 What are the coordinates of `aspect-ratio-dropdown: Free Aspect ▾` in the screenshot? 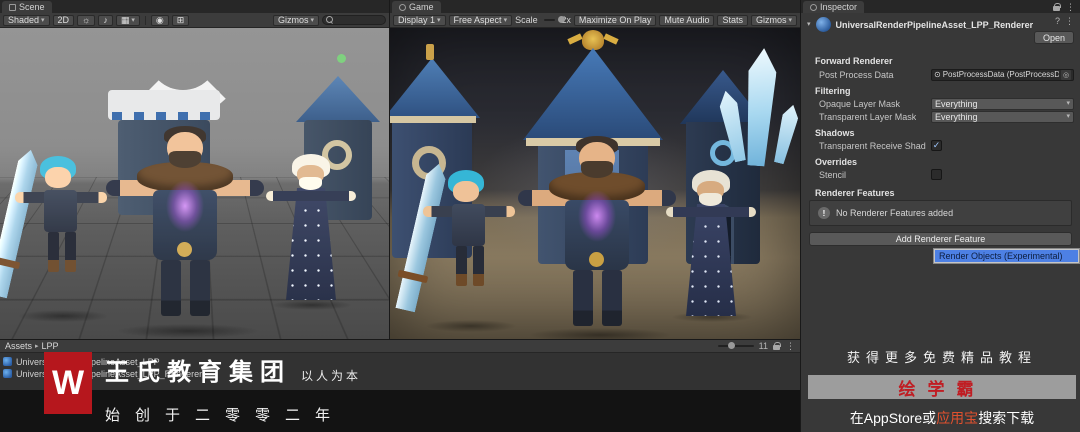 It's located at (480, 20).